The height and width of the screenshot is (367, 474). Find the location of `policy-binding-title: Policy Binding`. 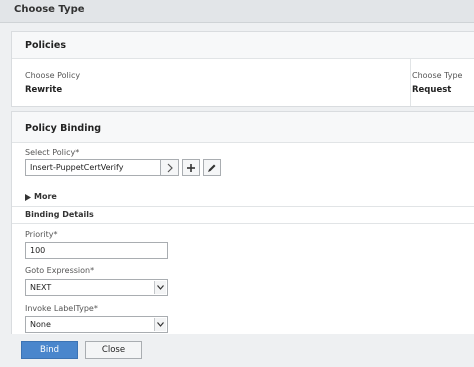

policy-binding-title: Policy Binding is located at coordinates (63, 128).